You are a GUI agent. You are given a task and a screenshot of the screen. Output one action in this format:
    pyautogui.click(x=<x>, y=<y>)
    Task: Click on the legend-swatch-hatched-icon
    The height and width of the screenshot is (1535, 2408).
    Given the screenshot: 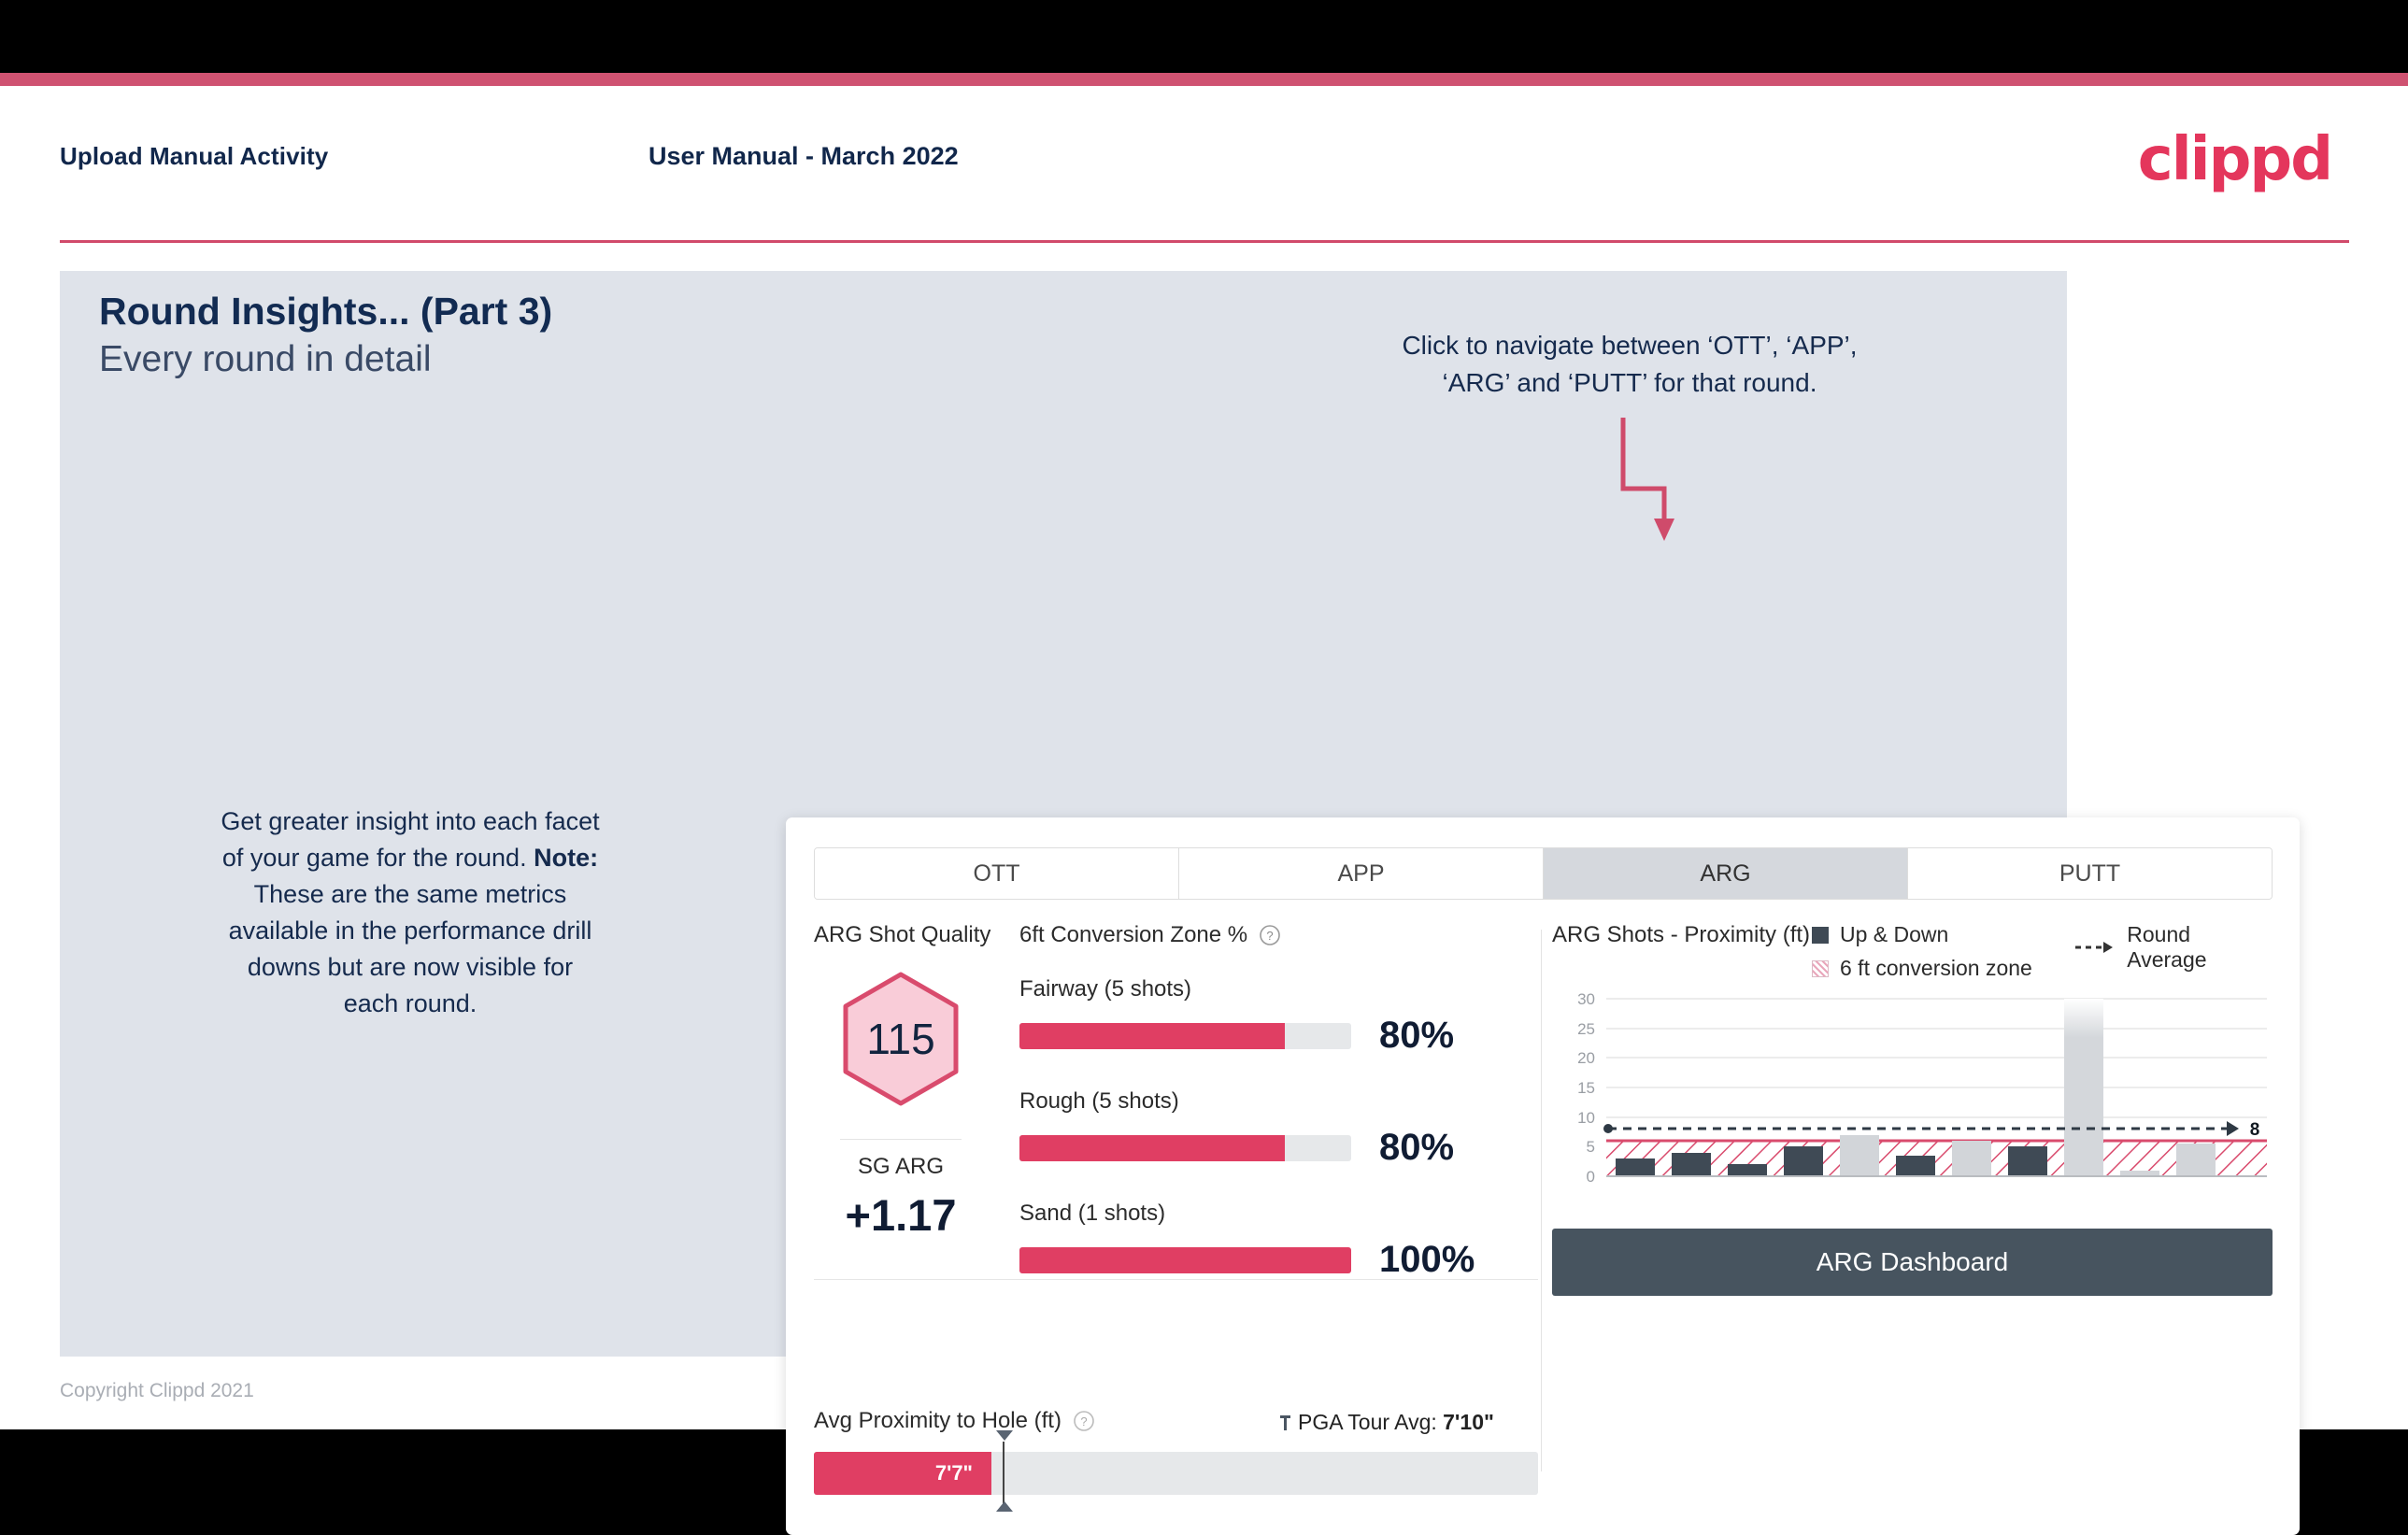 What is the action you would take?
    pyautogui.click(x=1820, y=968)
    